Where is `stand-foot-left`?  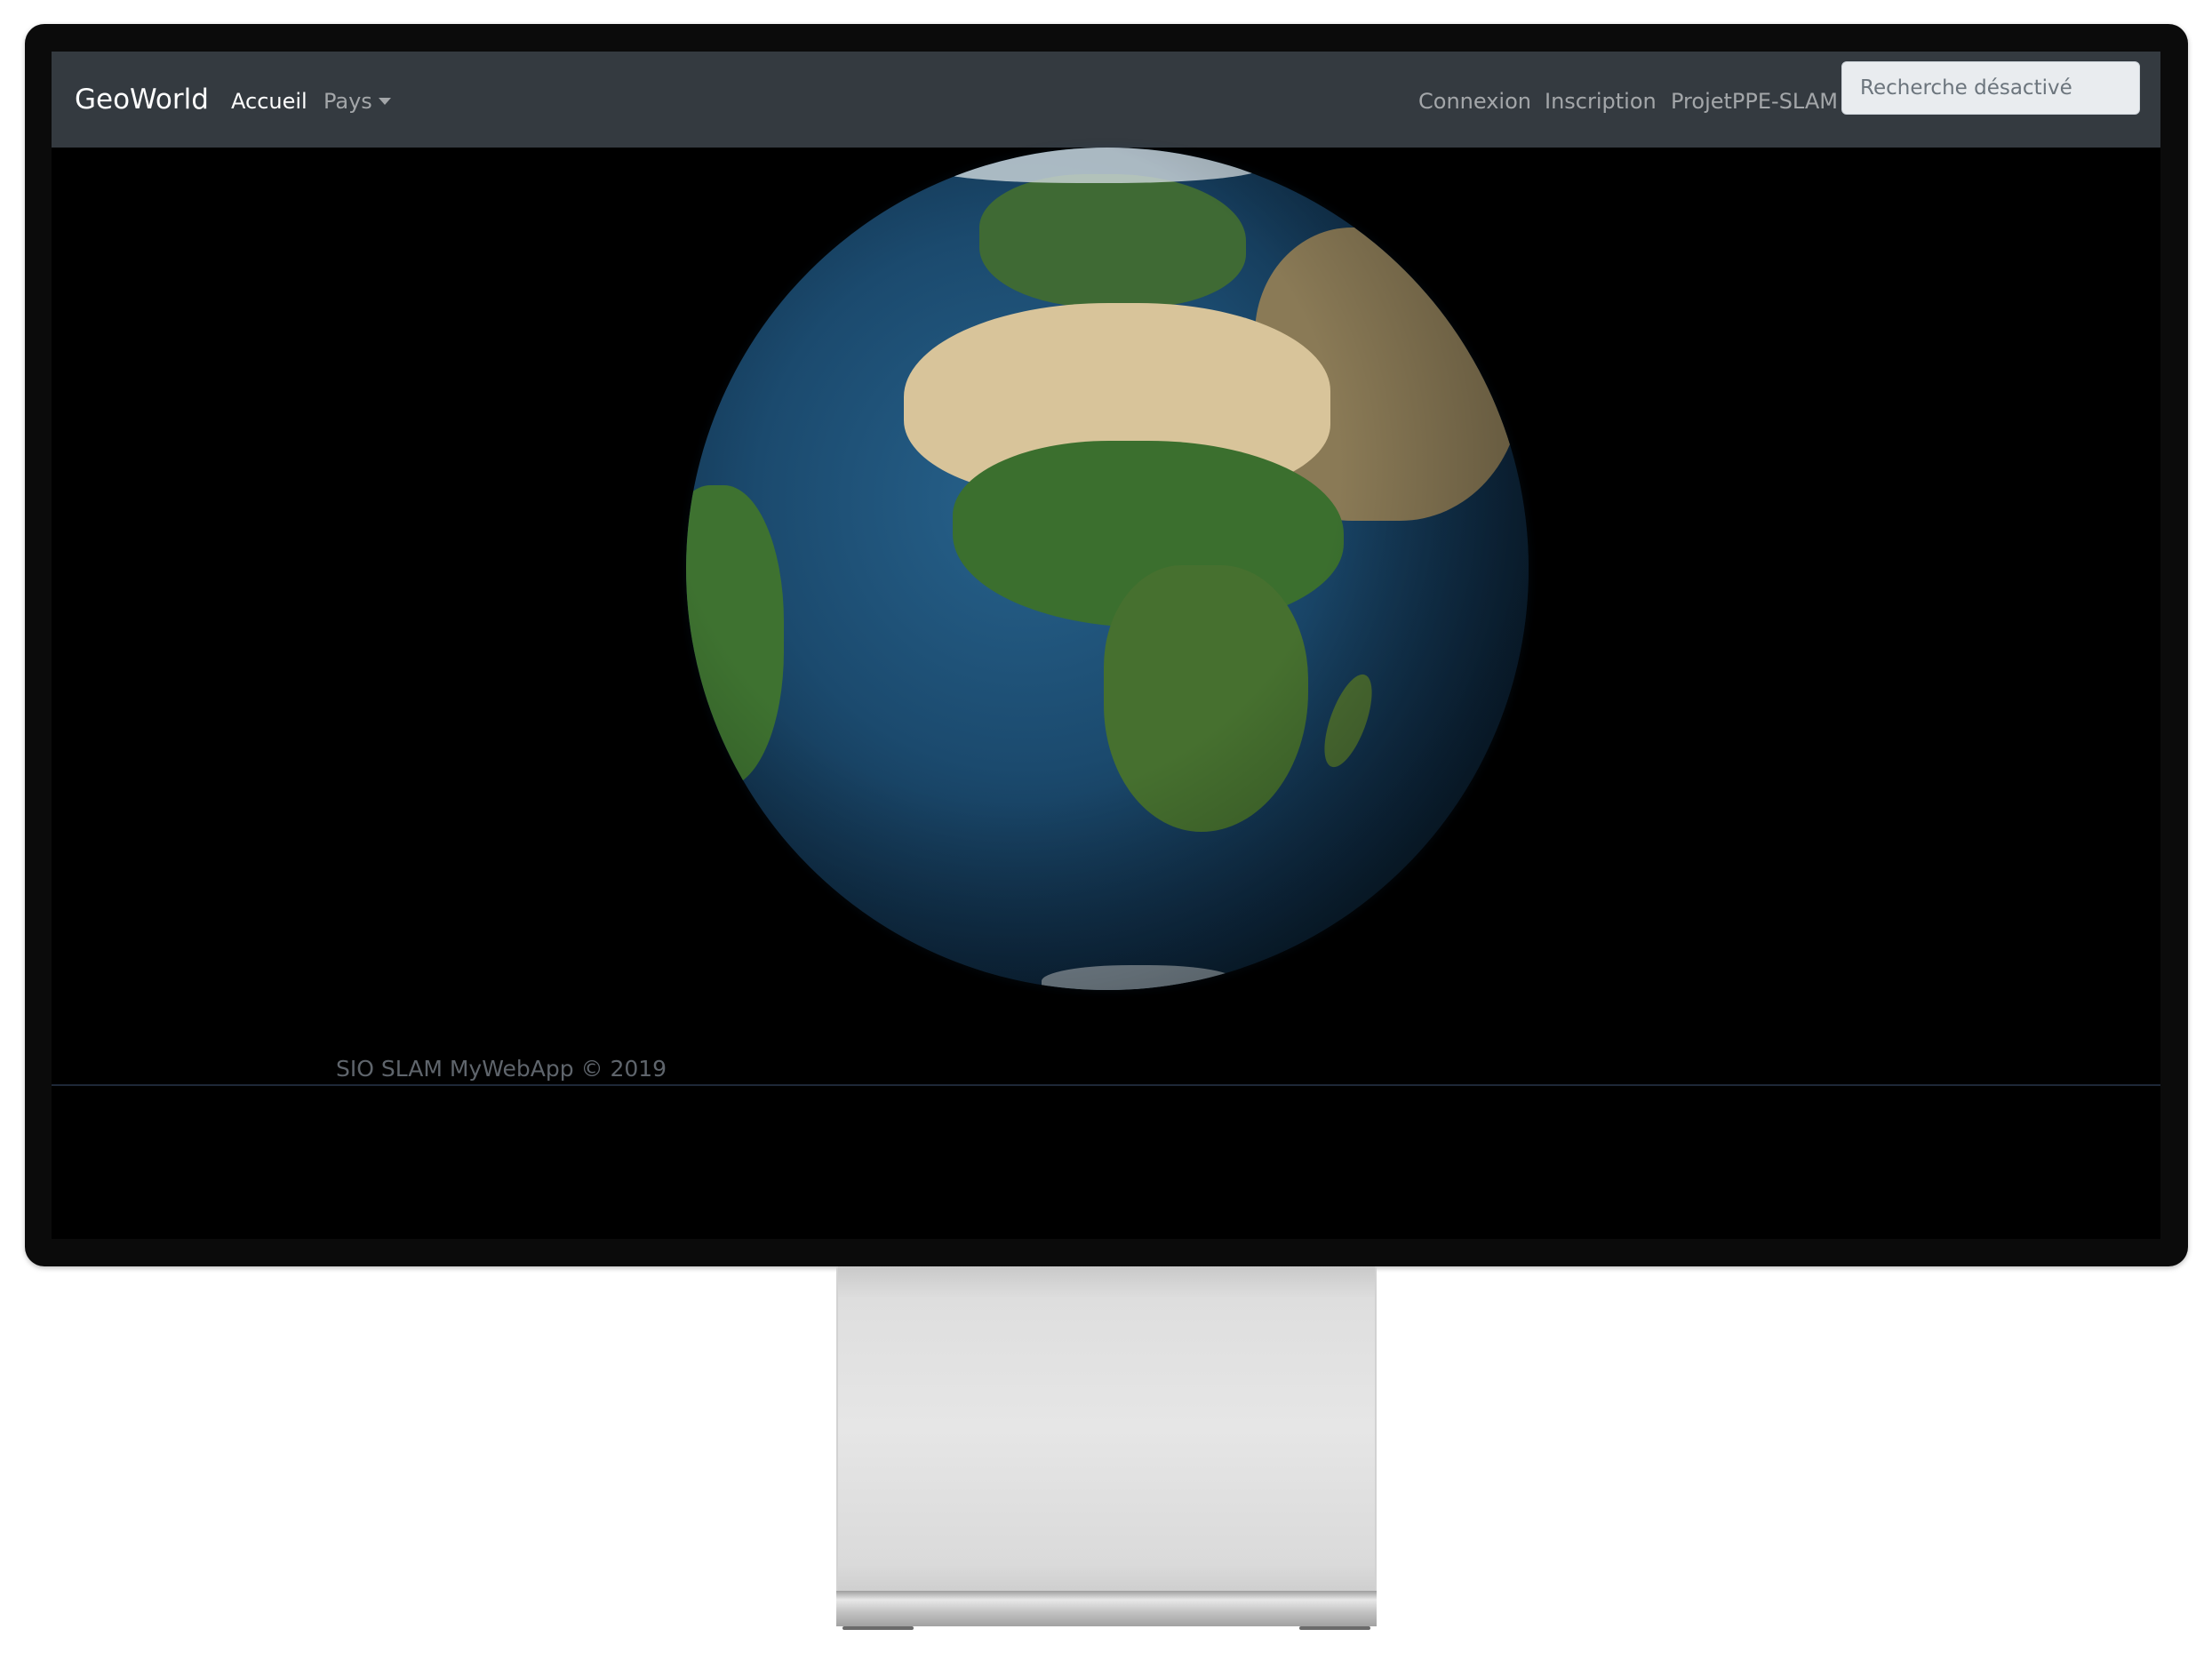
stand-foot-left is located at coordinates (878, 1628).